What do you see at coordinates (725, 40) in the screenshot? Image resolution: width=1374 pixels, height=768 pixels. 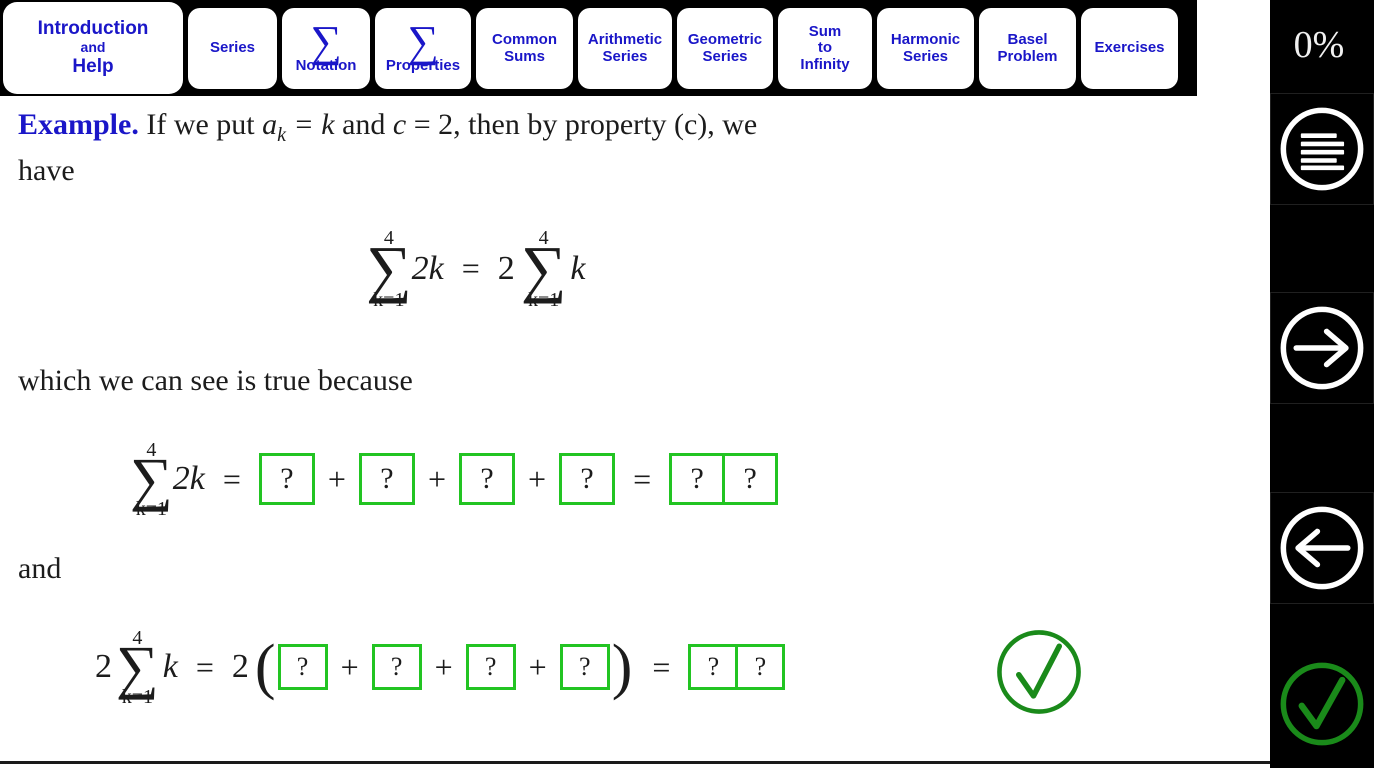 I see `nav-label-geometric: Geometric` at bounding box center [725, 40].